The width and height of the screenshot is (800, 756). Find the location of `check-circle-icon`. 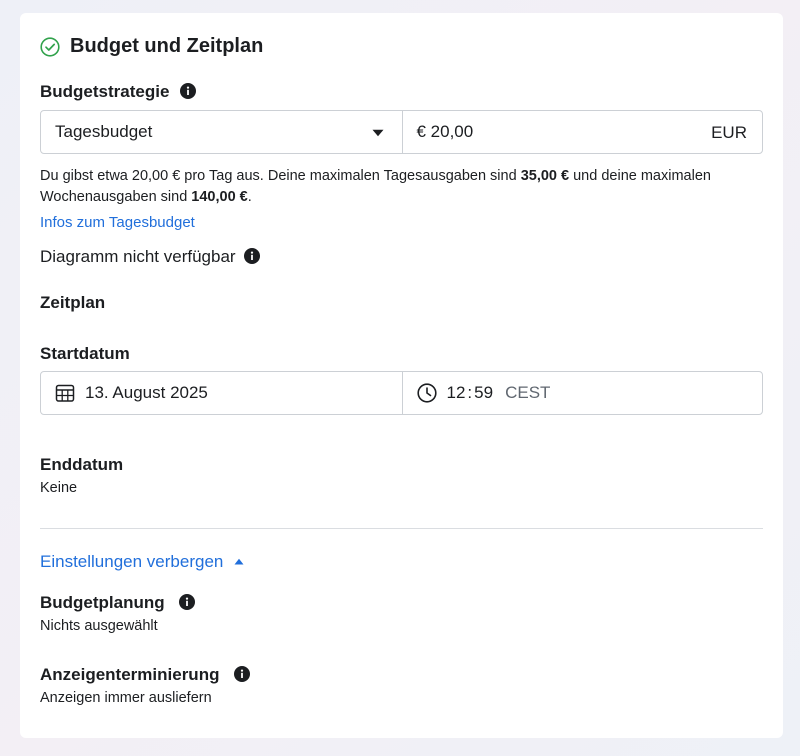

check-circle-icon is located at coordinates (50, 46).